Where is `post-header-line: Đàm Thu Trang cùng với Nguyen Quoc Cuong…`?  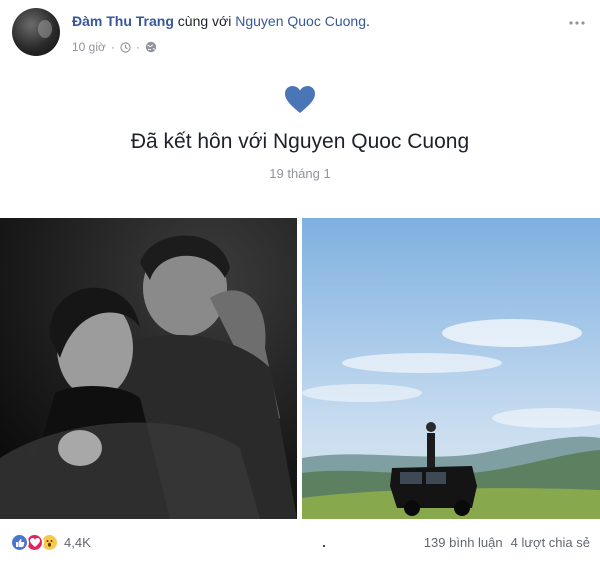 post-header-line: Đàm Thu Trang cùng với Nguyen Quoc Cuong… is located at coordinates (221, 21).